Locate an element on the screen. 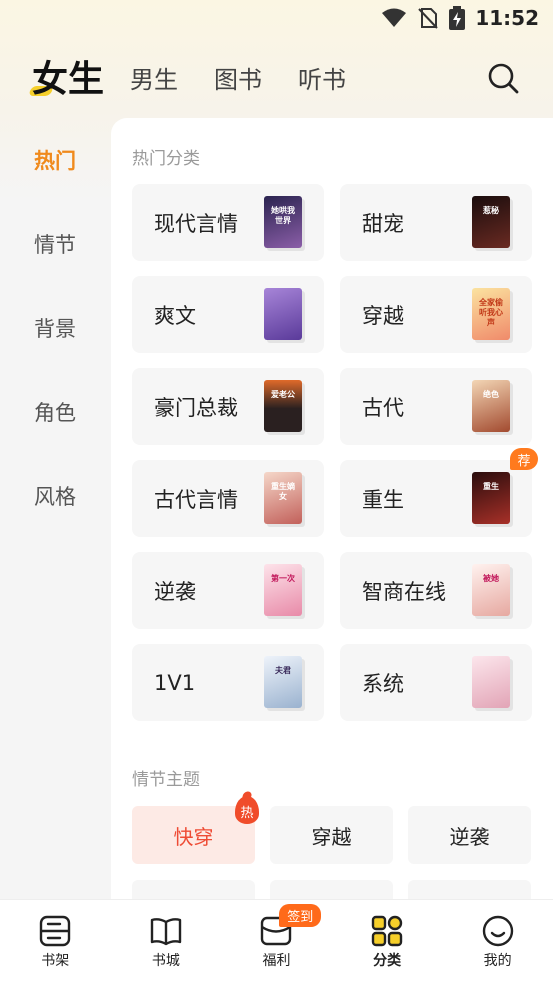 The width and height of the screenshot is (553, 983). category-card: 系统 is located at coordinates (436, 682).